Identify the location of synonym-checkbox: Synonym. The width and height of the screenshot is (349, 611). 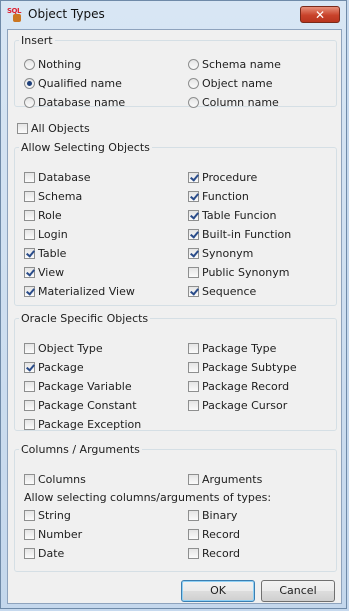
(220, 254).